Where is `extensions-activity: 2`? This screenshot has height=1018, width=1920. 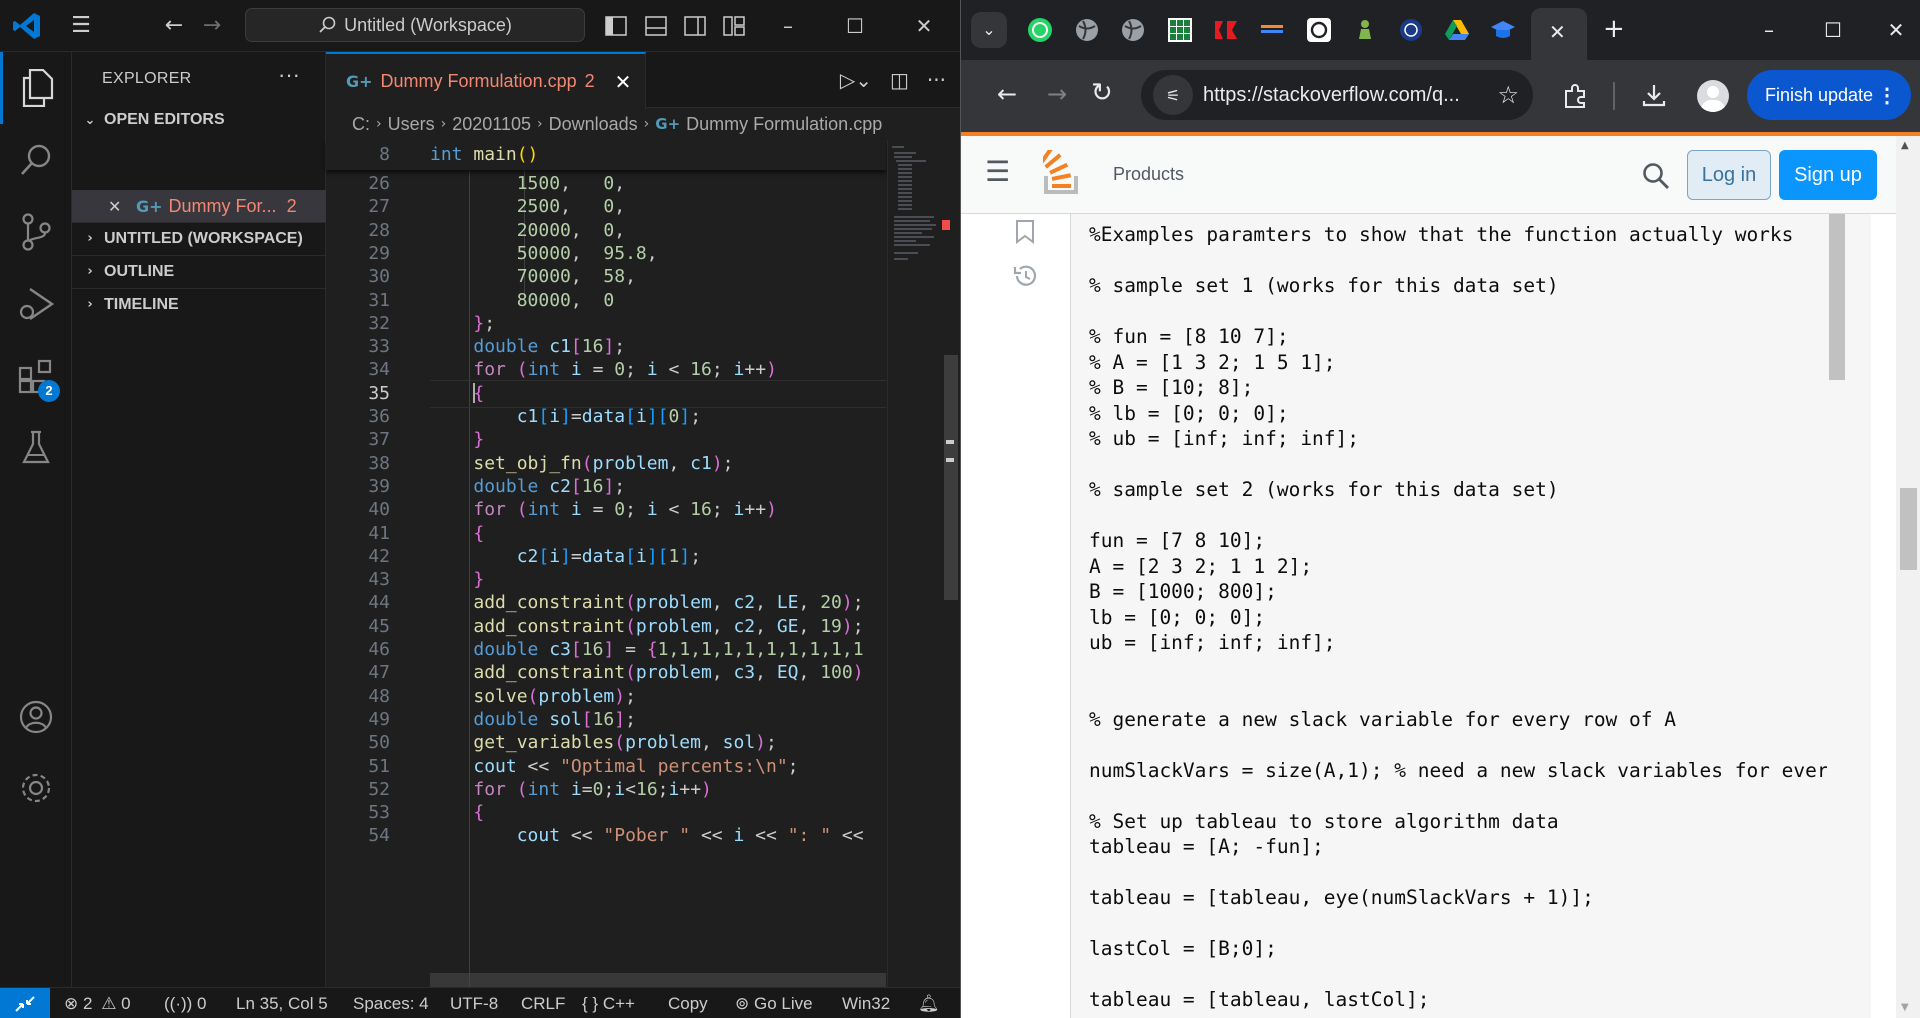 extensions-activity: 2 is located at coordinates (36, 376).